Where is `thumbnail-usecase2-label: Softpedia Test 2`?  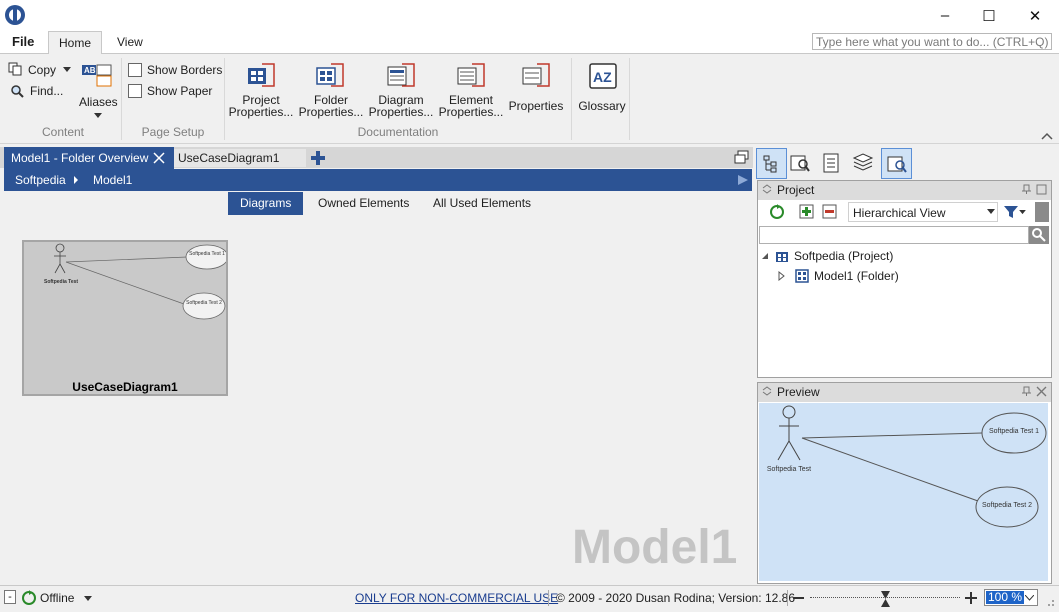
thumbnail-usecase2-label: Softpedia Test 2 is located at coordinates (204, 303).